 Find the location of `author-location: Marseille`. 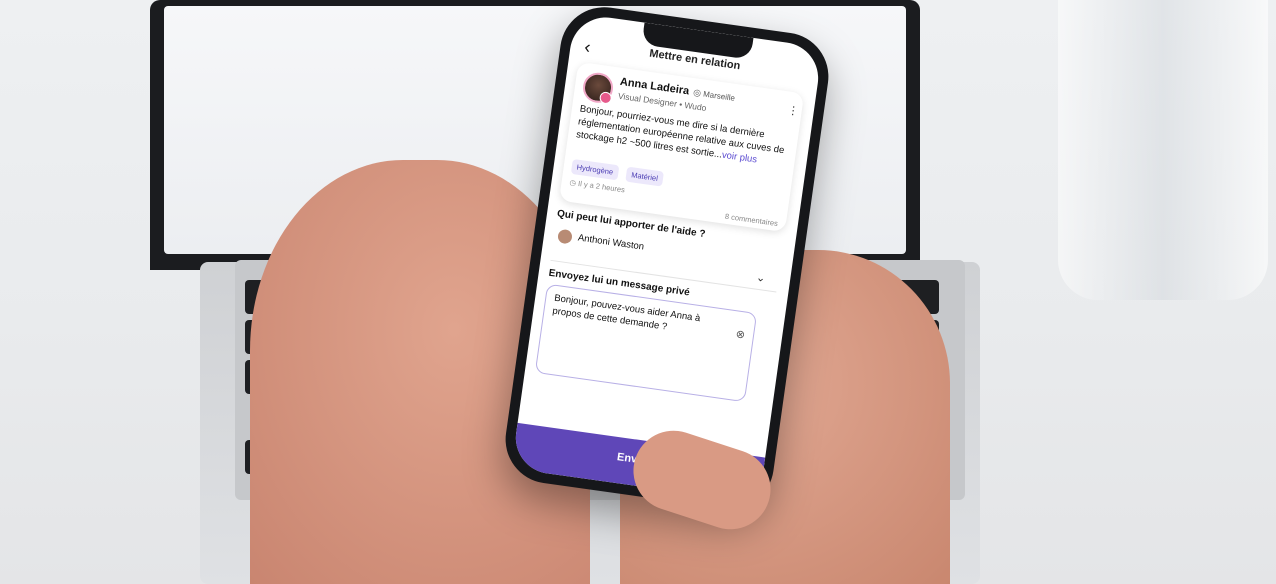

author-location: Marseille is located at coordinates (719, 96).